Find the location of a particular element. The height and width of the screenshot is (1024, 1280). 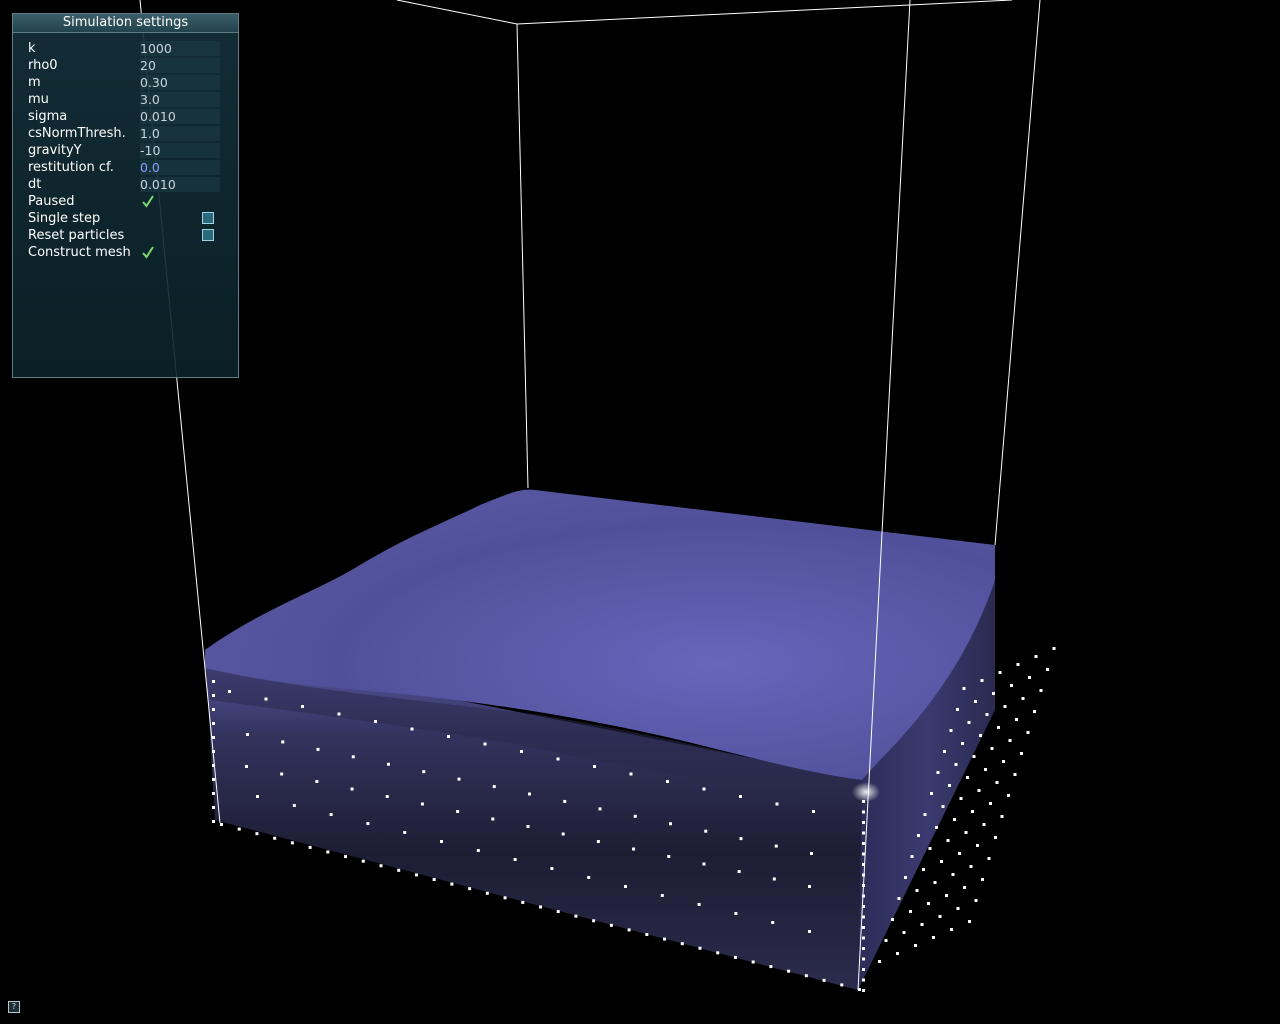

toggle-construct-mesh: Construct mesh is located at coordinates (128, 252).